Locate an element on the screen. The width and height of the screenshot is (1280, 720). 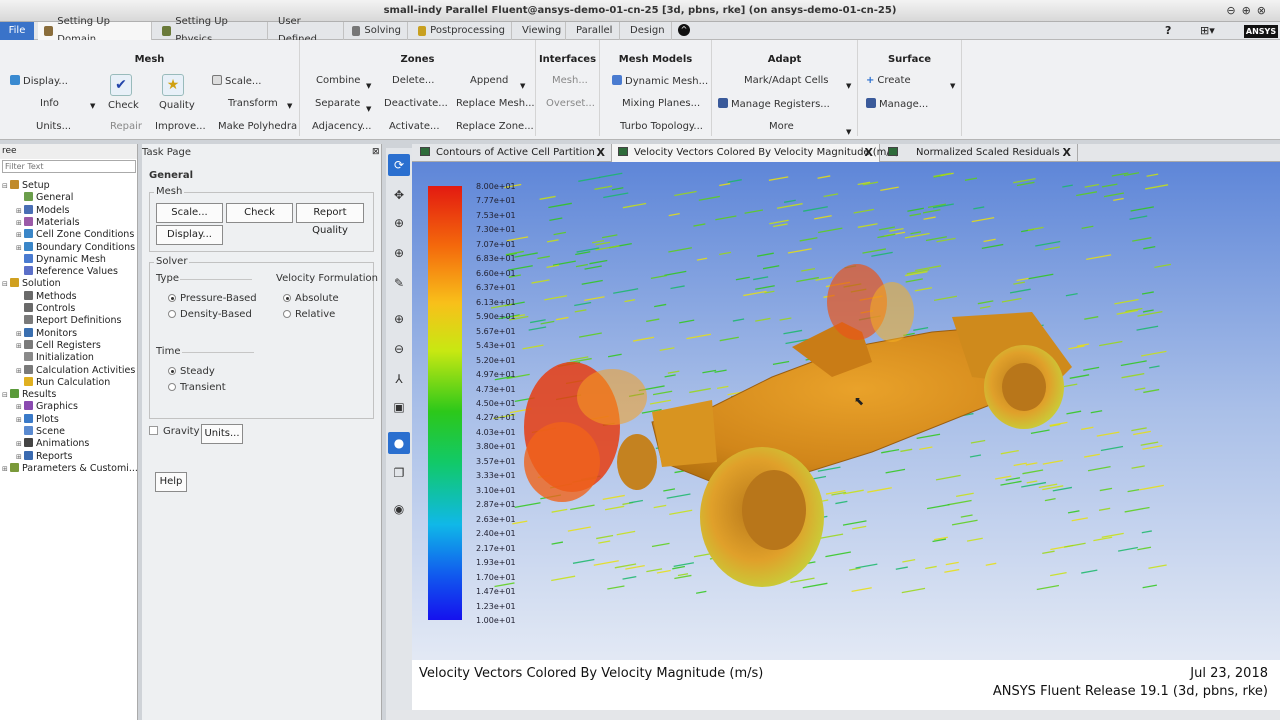
fit-icon: ▣ is located at coordinates (399, 407).